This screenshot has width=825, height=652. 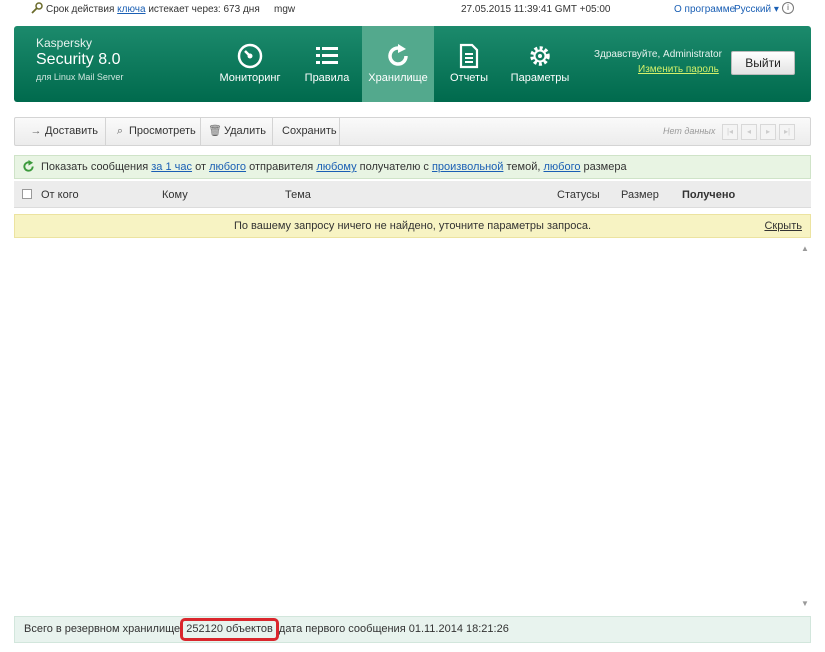 I want to click on logout-button: Выйти, so click(x=763, y=63).